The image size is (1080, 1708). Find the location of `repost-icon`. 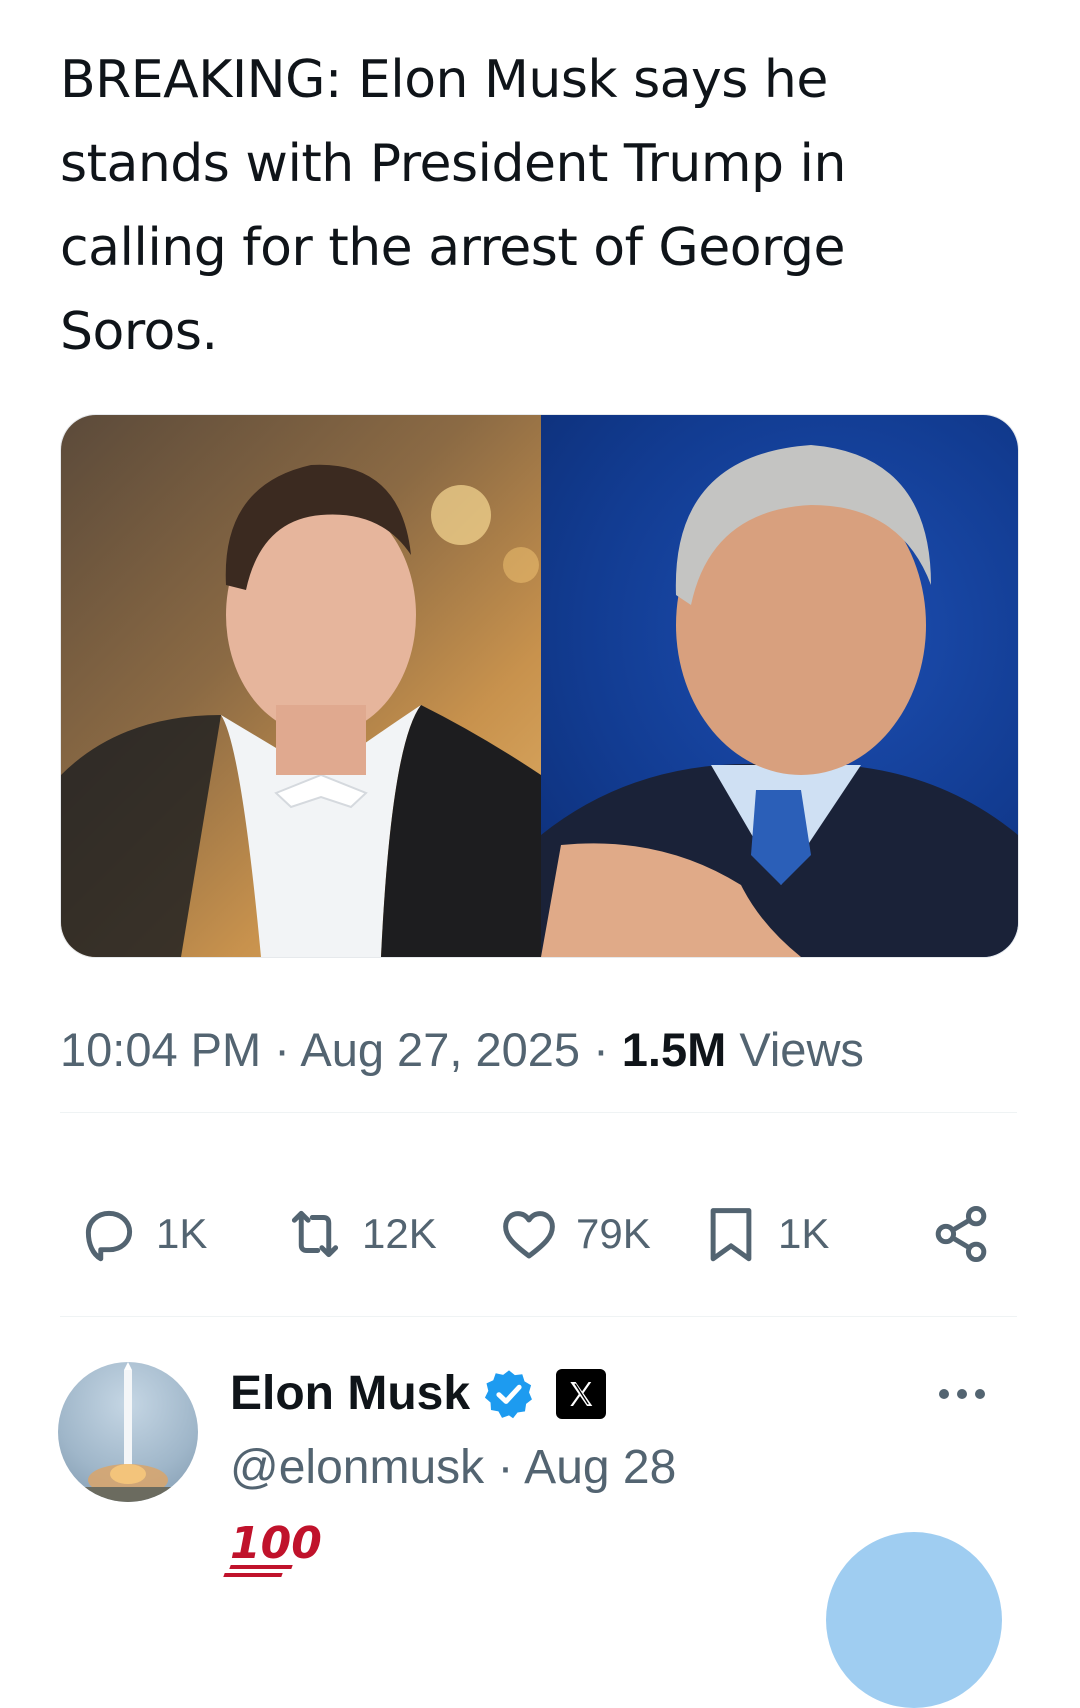

repost-icon is located at coordinates (315, 1234).